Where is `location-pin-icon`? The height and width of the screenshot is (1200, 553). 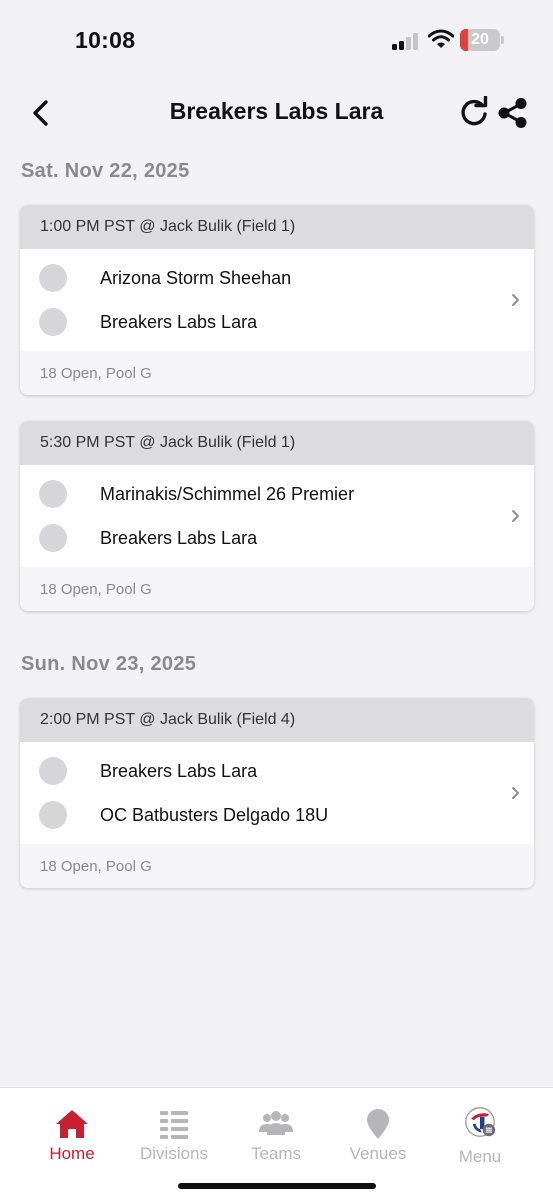
location-pin-icon is located at coordinates (378, 1124).